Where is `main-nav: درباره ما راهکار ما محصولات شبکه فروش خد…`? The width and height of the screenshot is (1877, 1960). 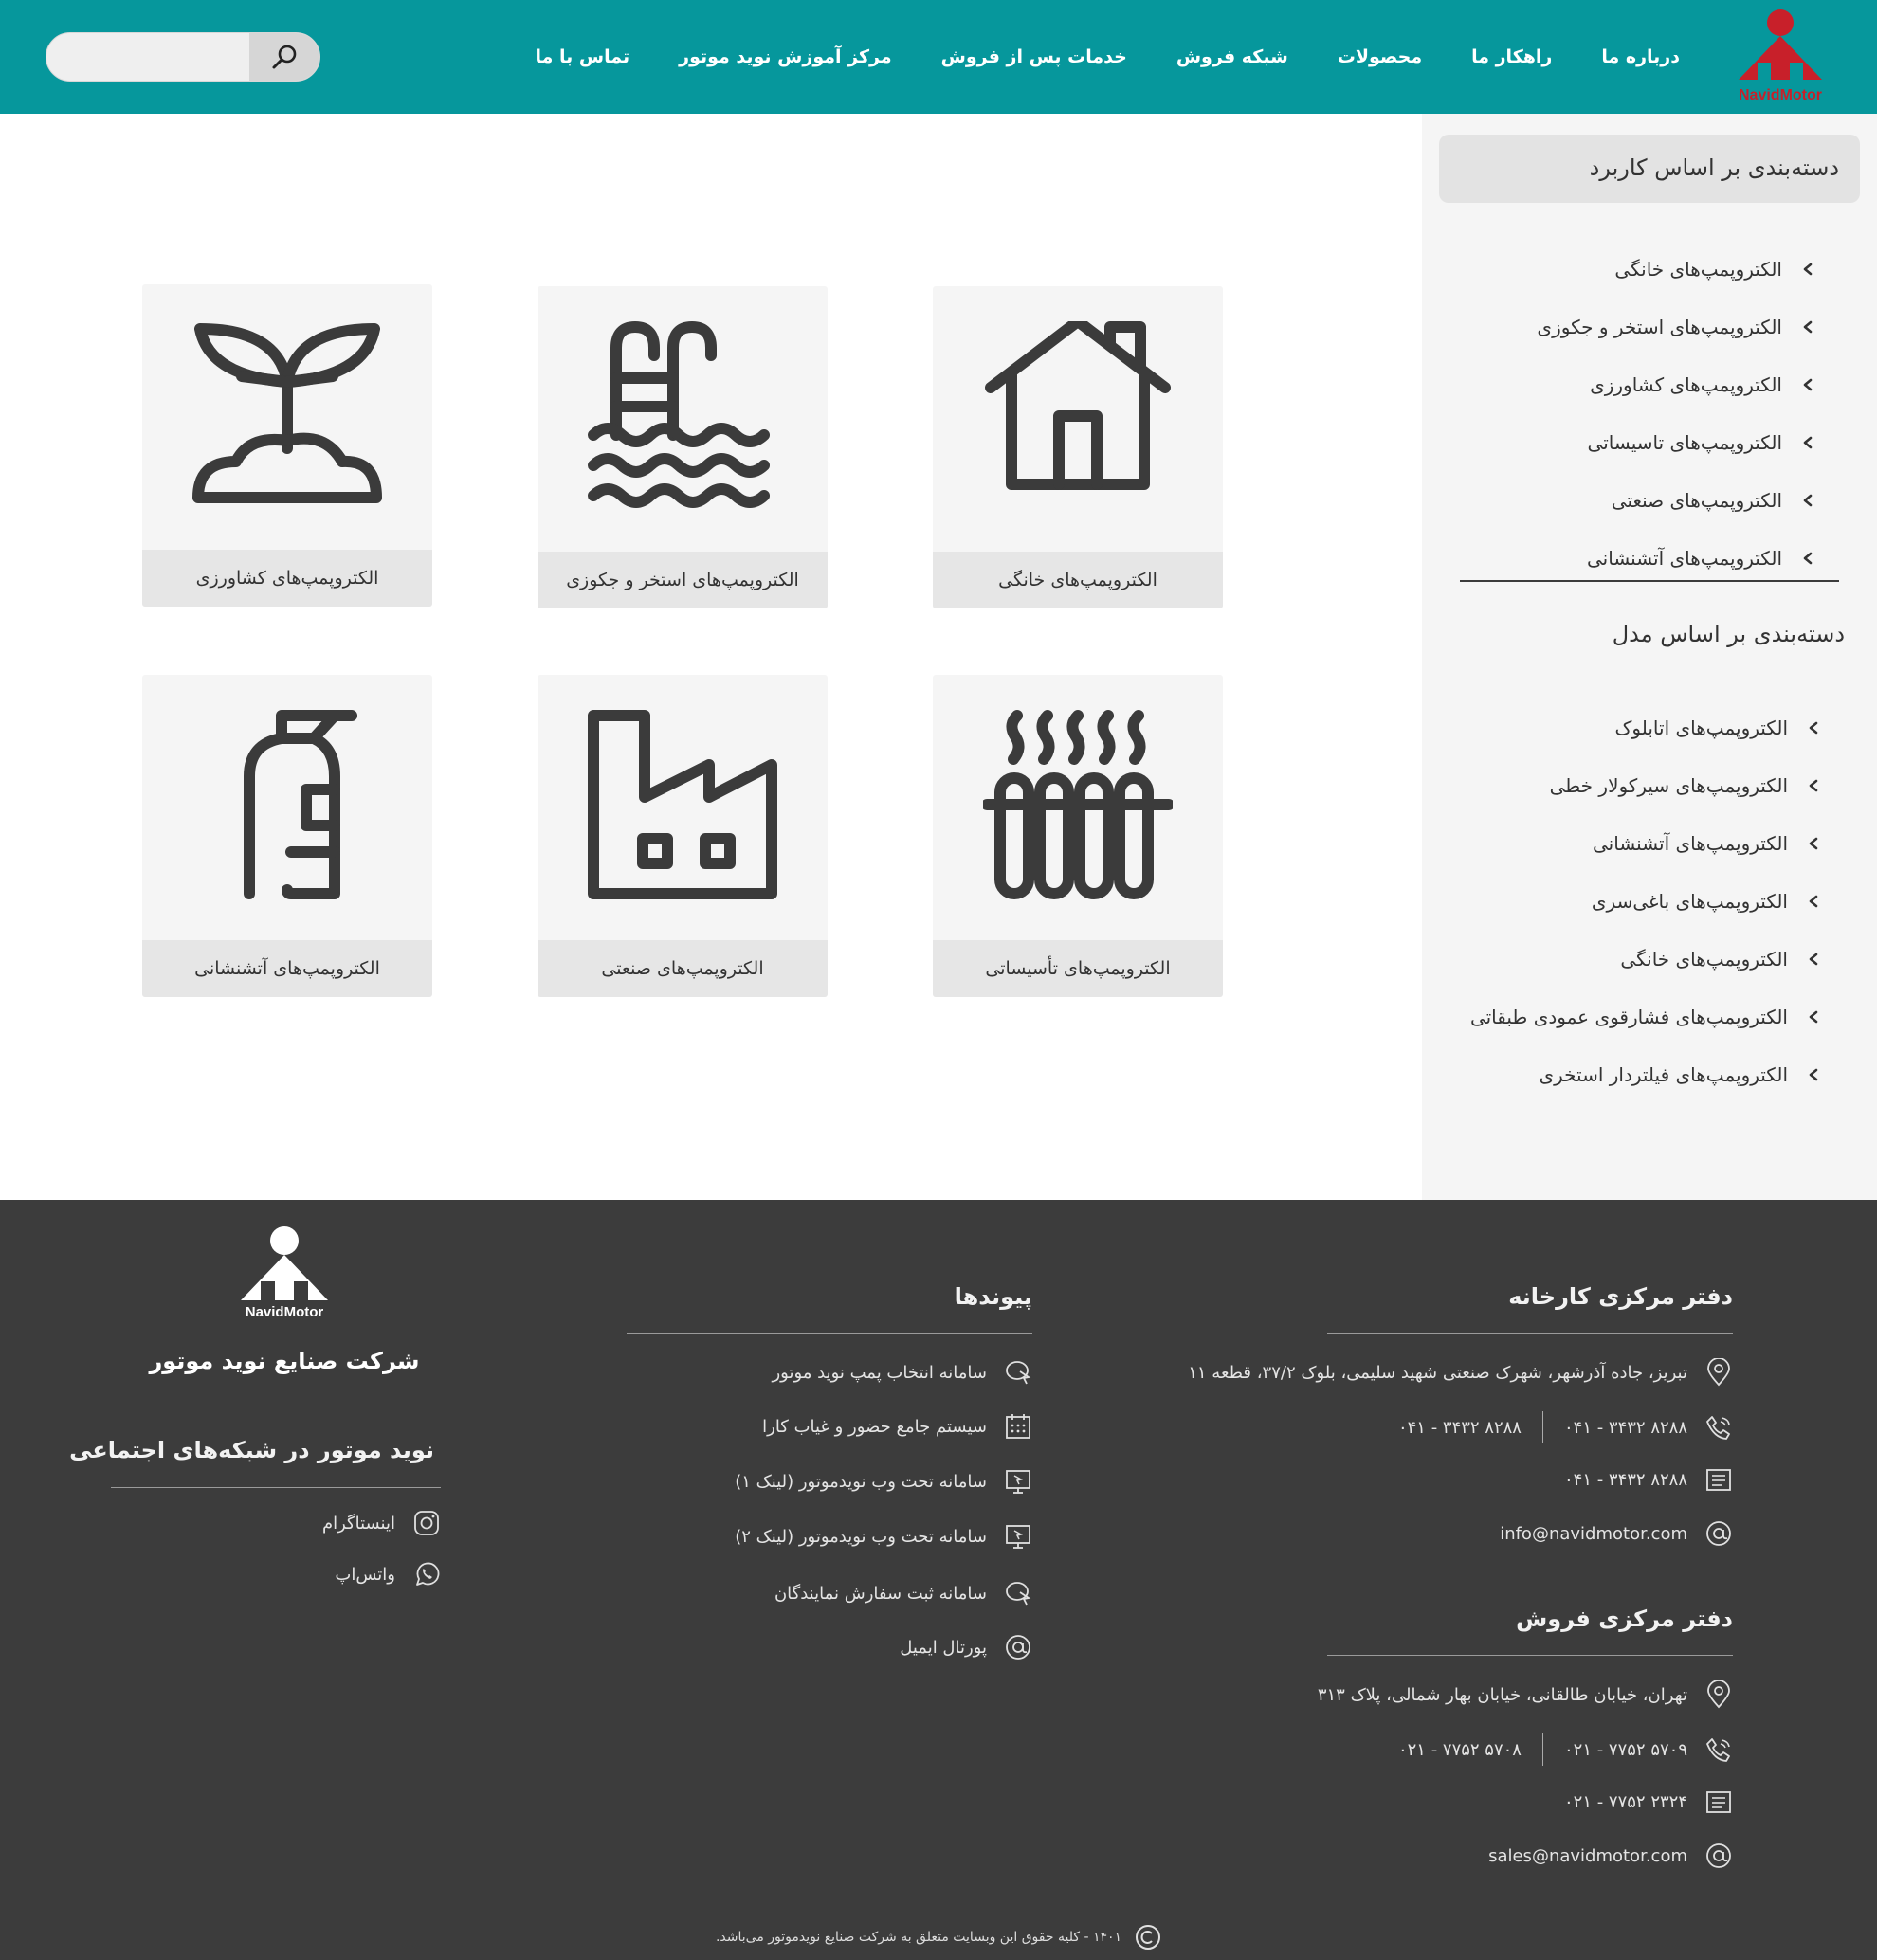
main-nav: درباره ما راهکار ما محصولات شبکه فروش خد… is located at coordinates (1108, 57).